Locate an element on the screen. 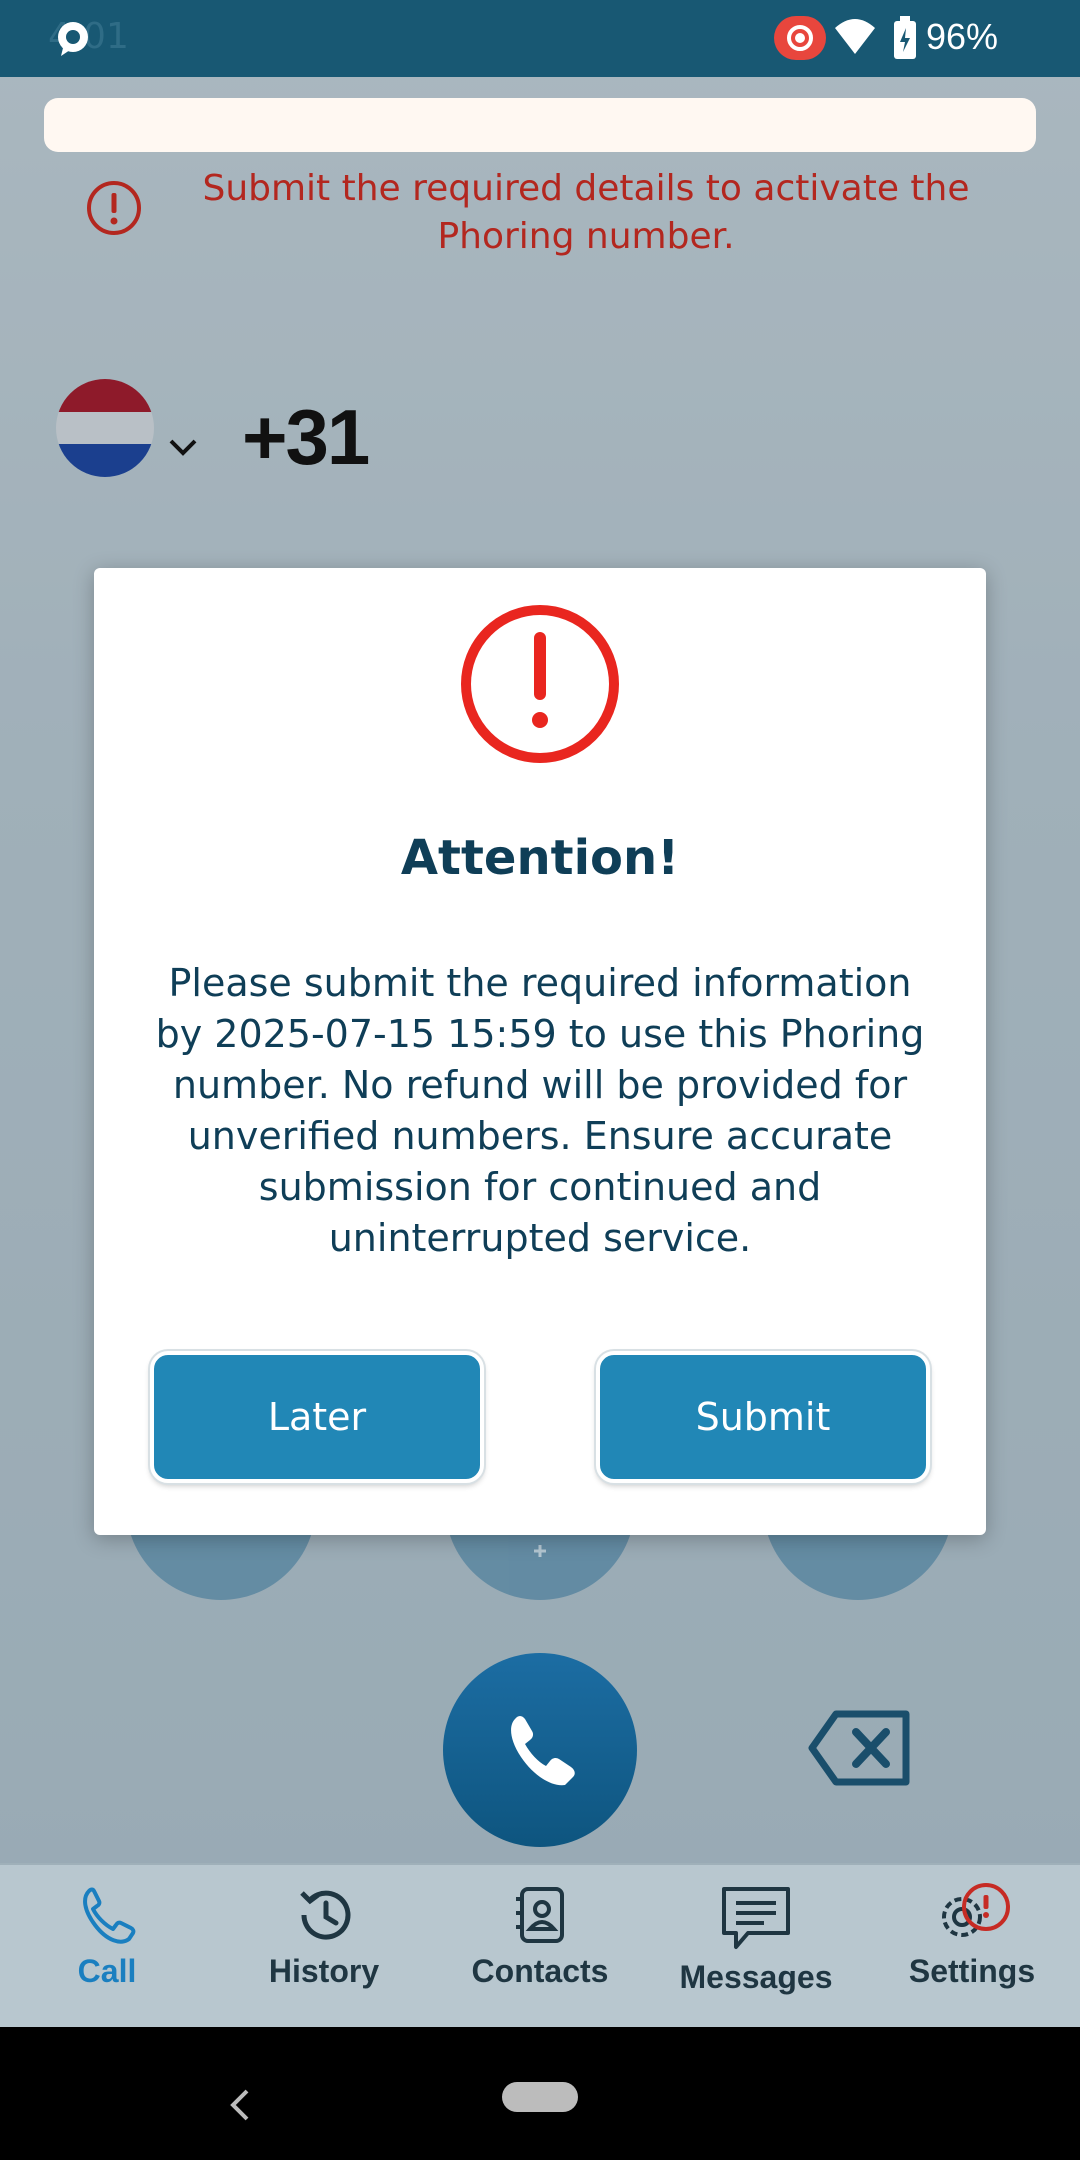 The height and width of the screenshot is (2160, 1080). messages-icon is located at coordinates (756, 1918).